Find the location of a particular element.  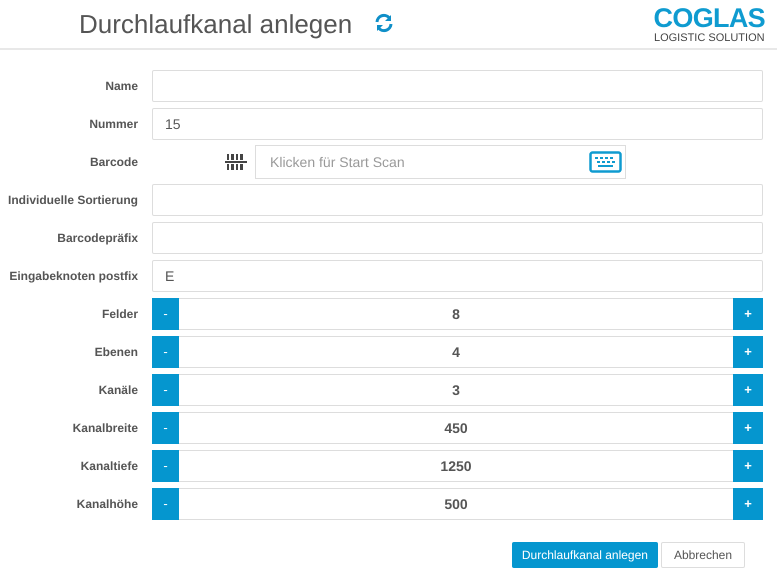

text-field: 15 is located at coordinates (457, 124).